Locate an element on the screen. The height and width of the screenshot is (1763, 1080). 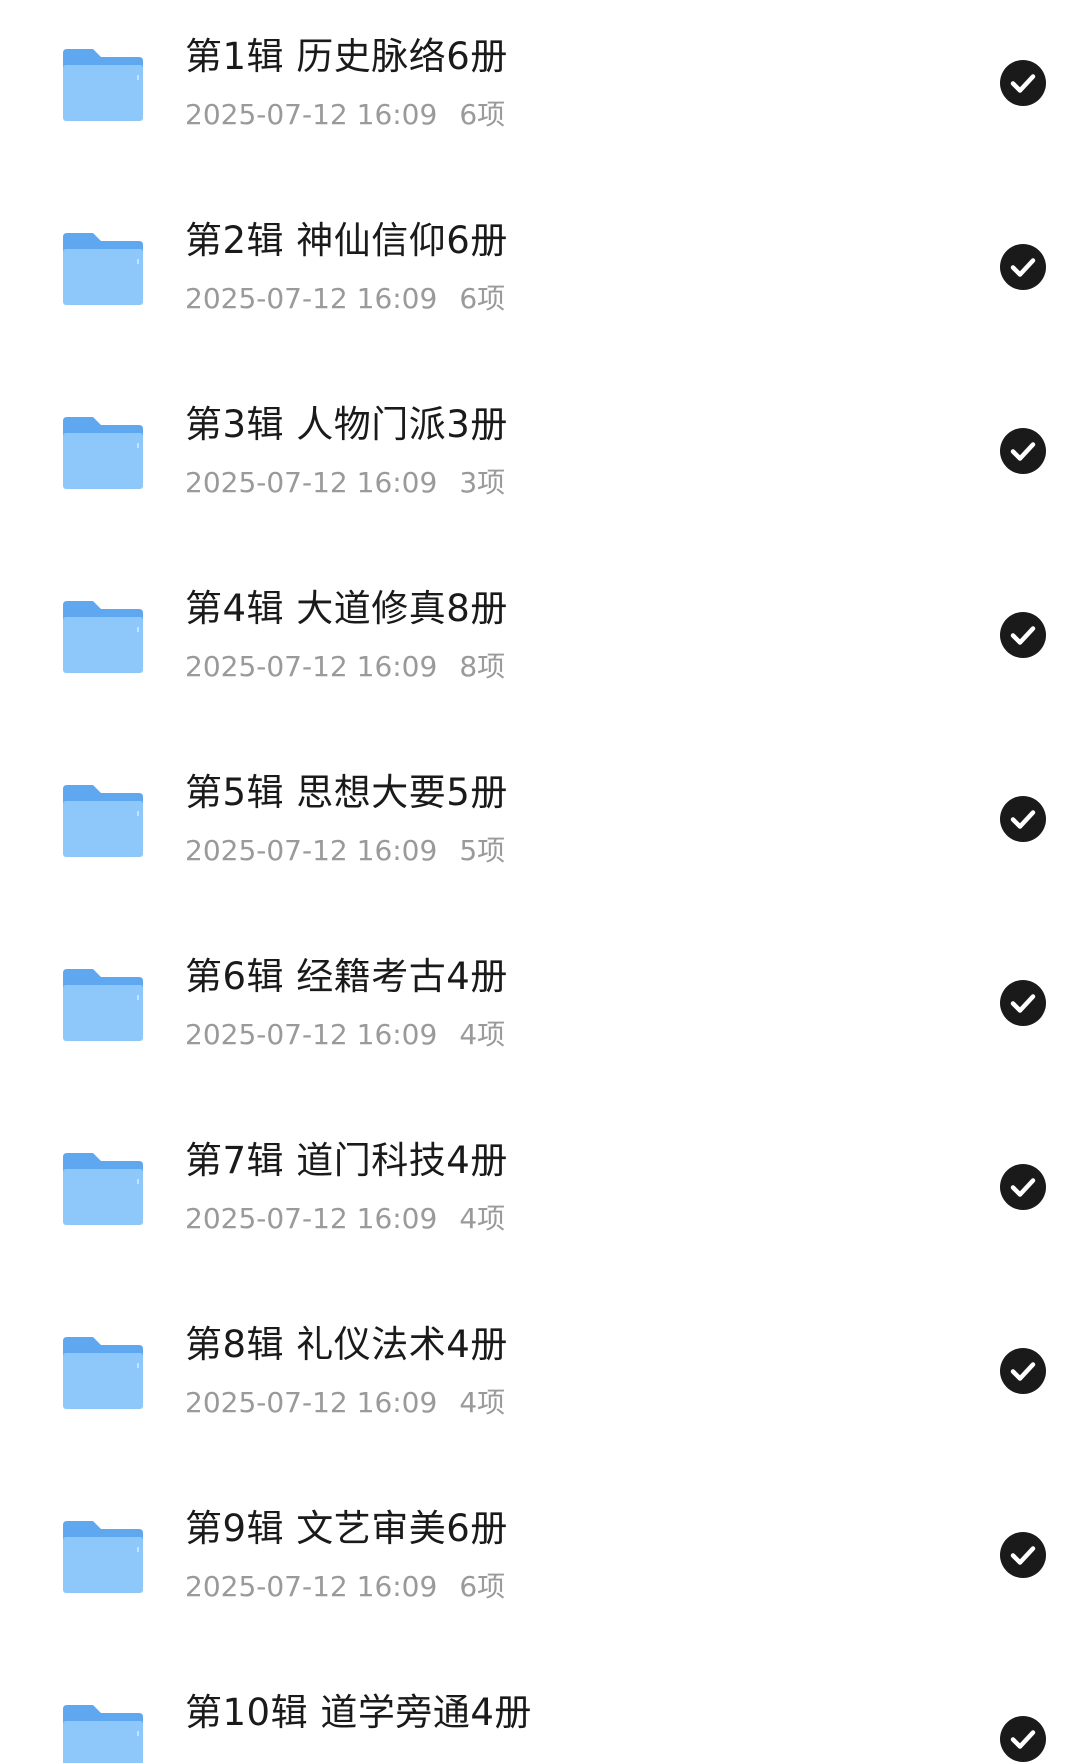
folder-name: 第9辑 文艺审美6册 is located at coordinates (346, 1528).